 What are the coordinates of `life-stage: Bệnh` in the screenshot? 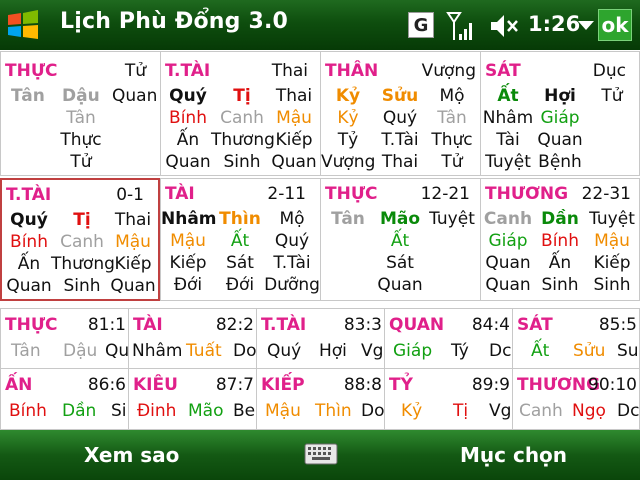 It's located at (560, 162).